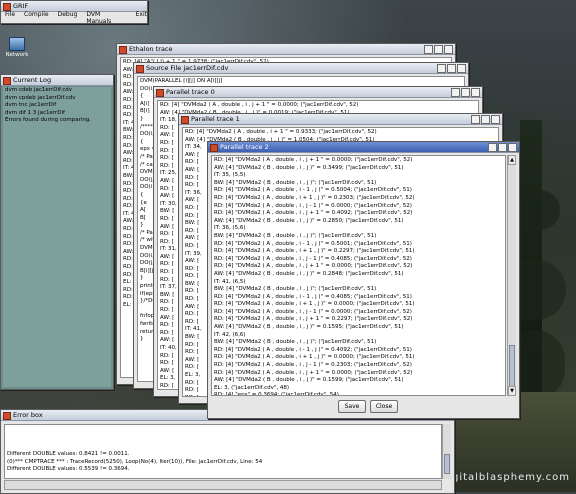 The height and width of the screenshot is (494, 576). What do you see at coordinates (141, 15) in the screenshot?
I see `menu-exit: Exit` at bounding box center [141, 15].